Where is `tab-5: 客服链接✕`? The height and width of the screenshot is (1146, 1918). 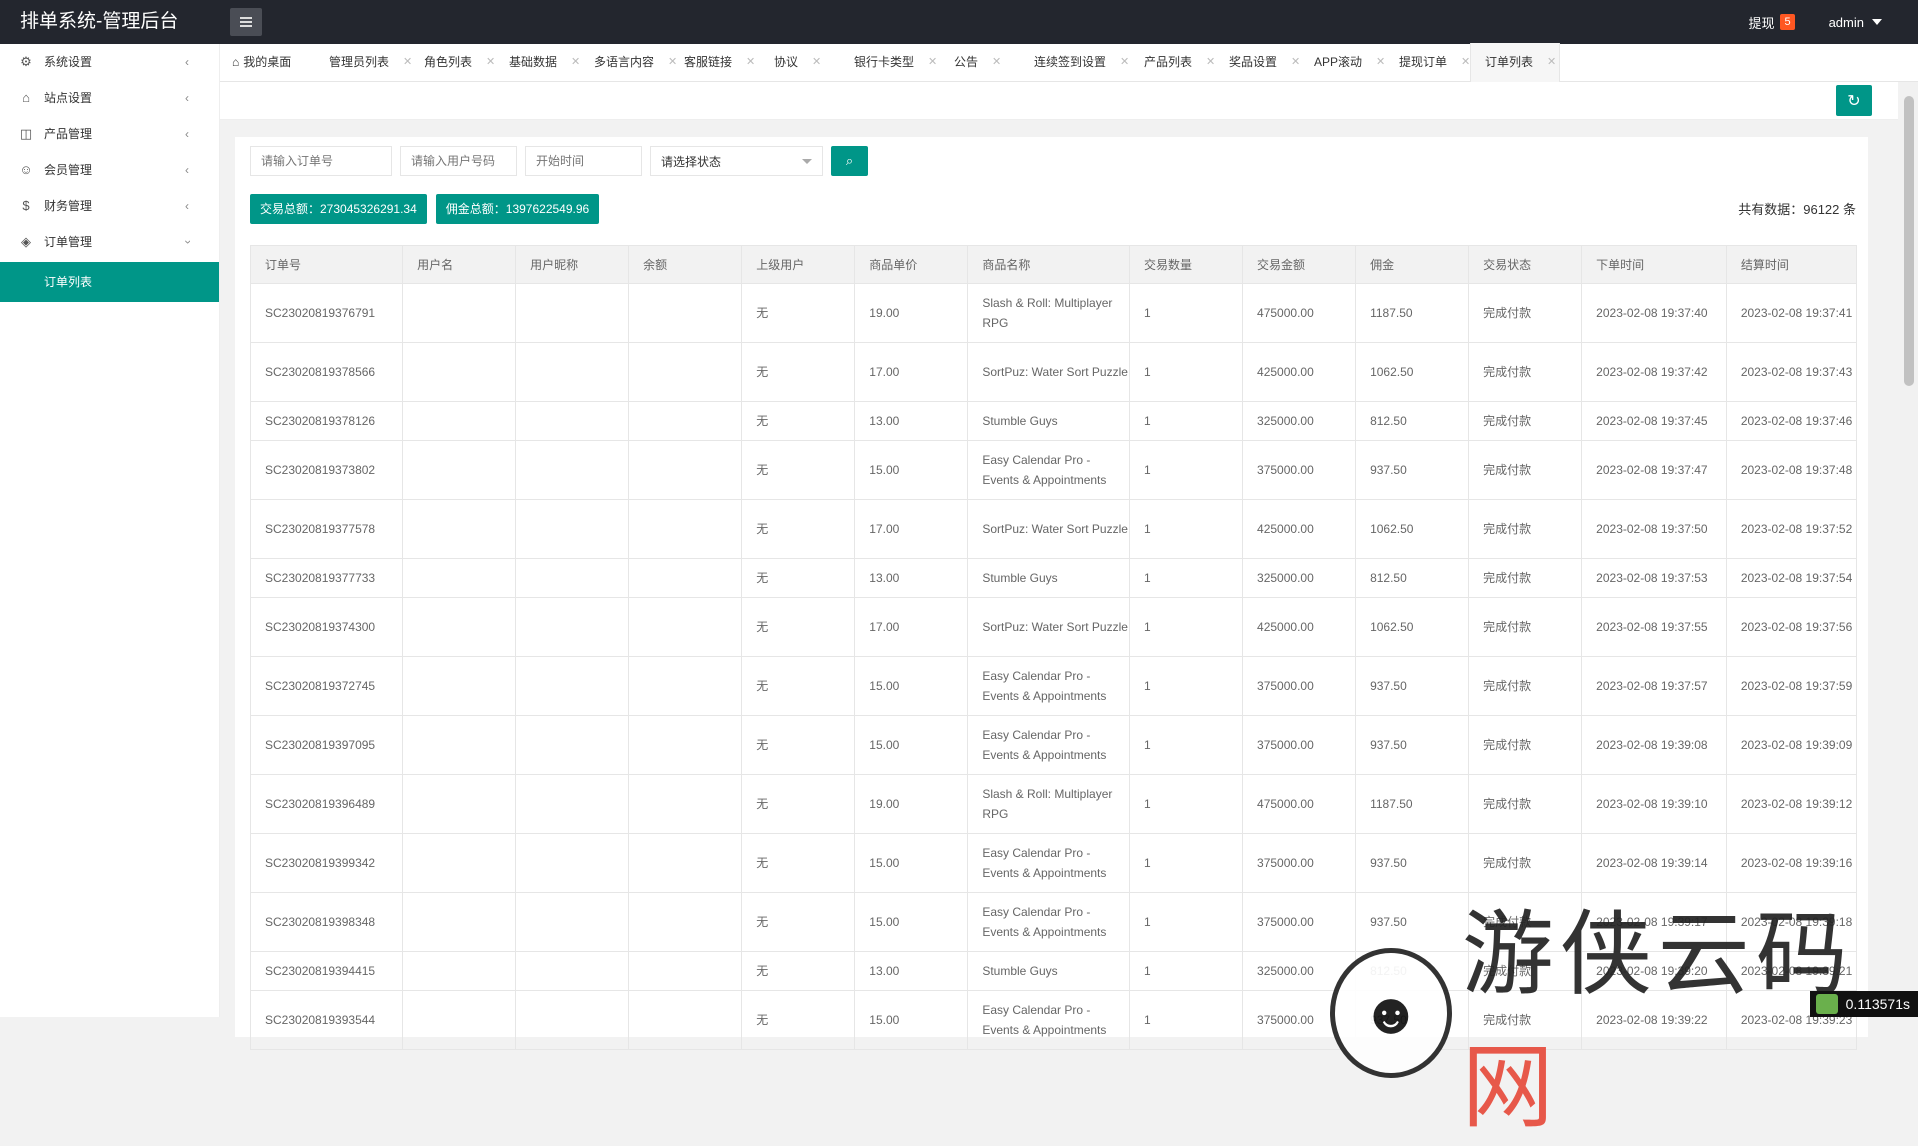 tab-5: 客服链接✕ is located at coordinates (715, 62).